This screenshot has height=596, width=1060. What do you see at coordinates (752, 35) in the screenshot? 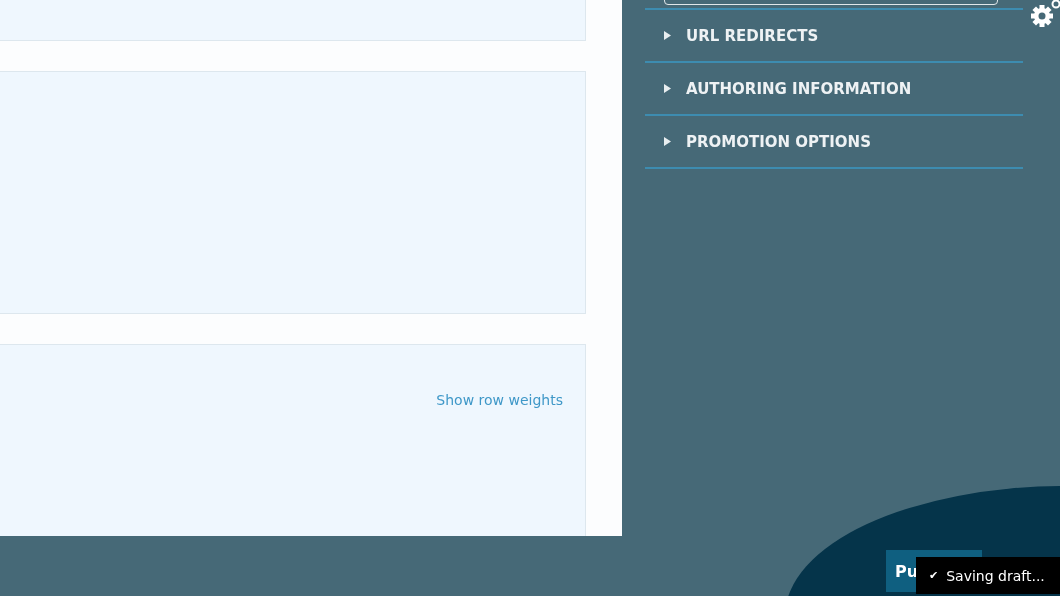
I see `section-title: URL REDIRECTS` at bounding box center [752, 35].